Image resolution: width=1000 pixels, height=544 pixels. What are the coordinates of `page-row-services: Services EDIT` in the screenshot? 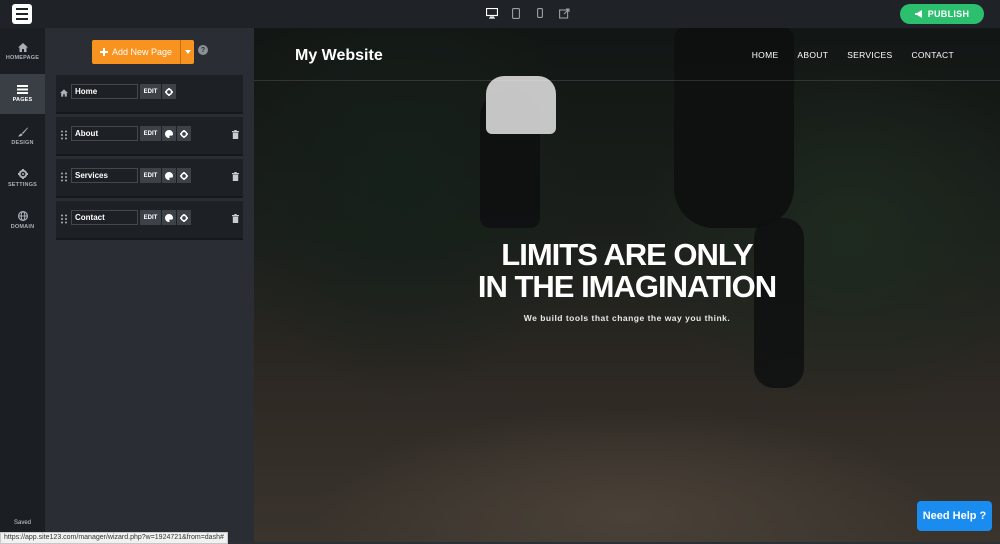 It's located at (149, 178).